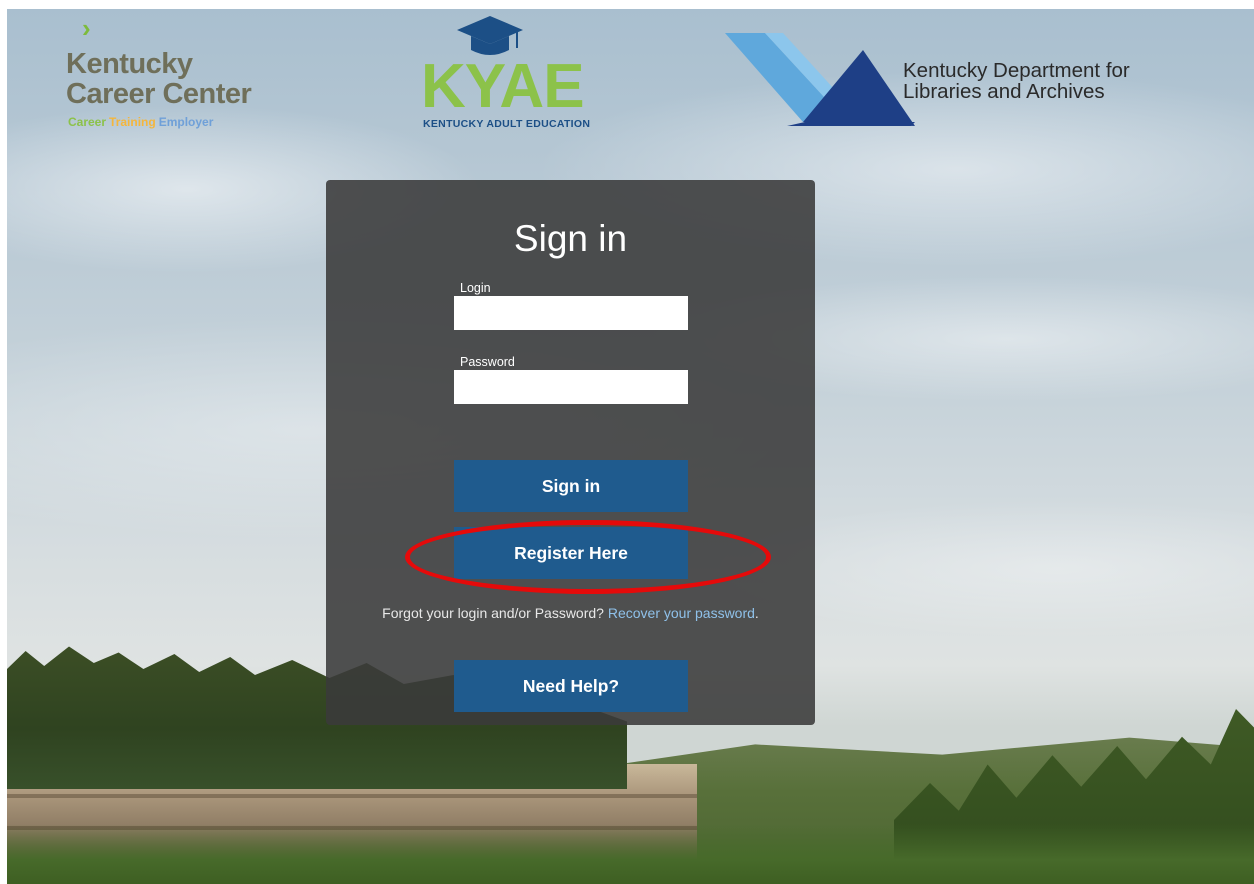 The image size is (1254, 884). I want to click on kcc-tagline-career: Career, so click(87, 122).